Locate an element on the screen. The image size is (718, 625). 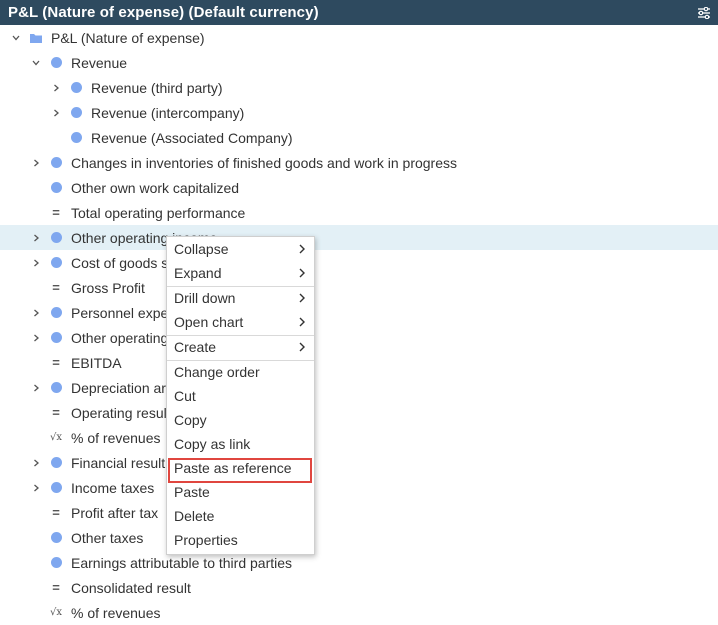
menu-item-paste-as-reference: Paste as reference is located at coordinates (240, 467).